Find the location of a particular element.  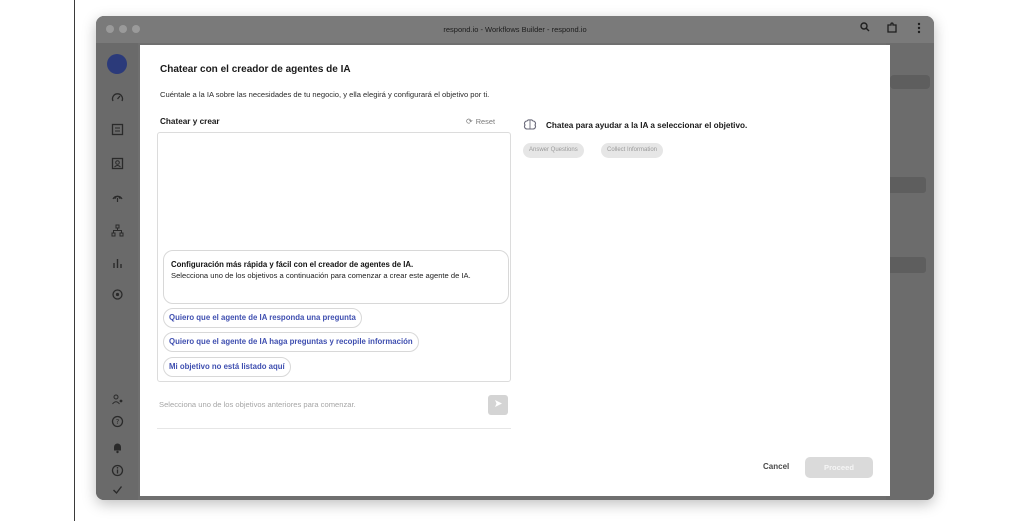

inbox-icon is located at coordinates (117, 131).